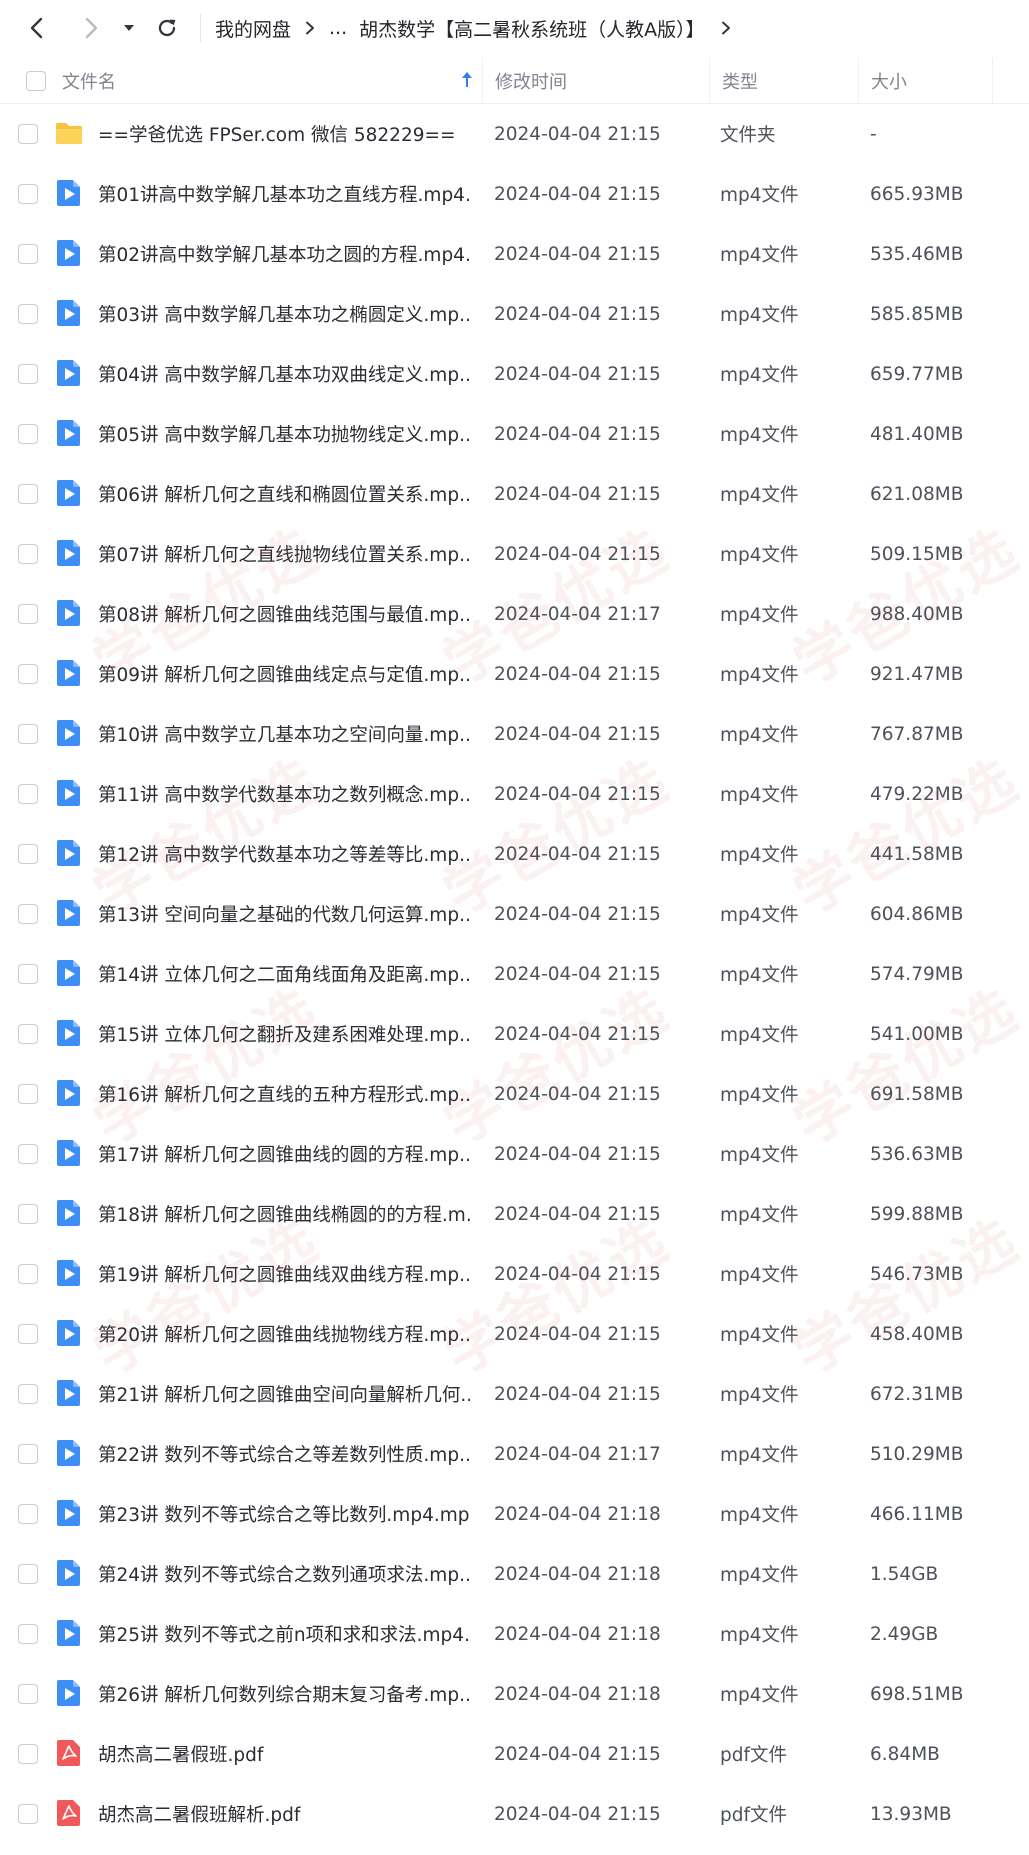 Image resolution: width=1029 pixels, height=1855 pixels. Describe the element at coordinates (925, 80) in the screenshot. I see `column-header-size: 大小` at that location.